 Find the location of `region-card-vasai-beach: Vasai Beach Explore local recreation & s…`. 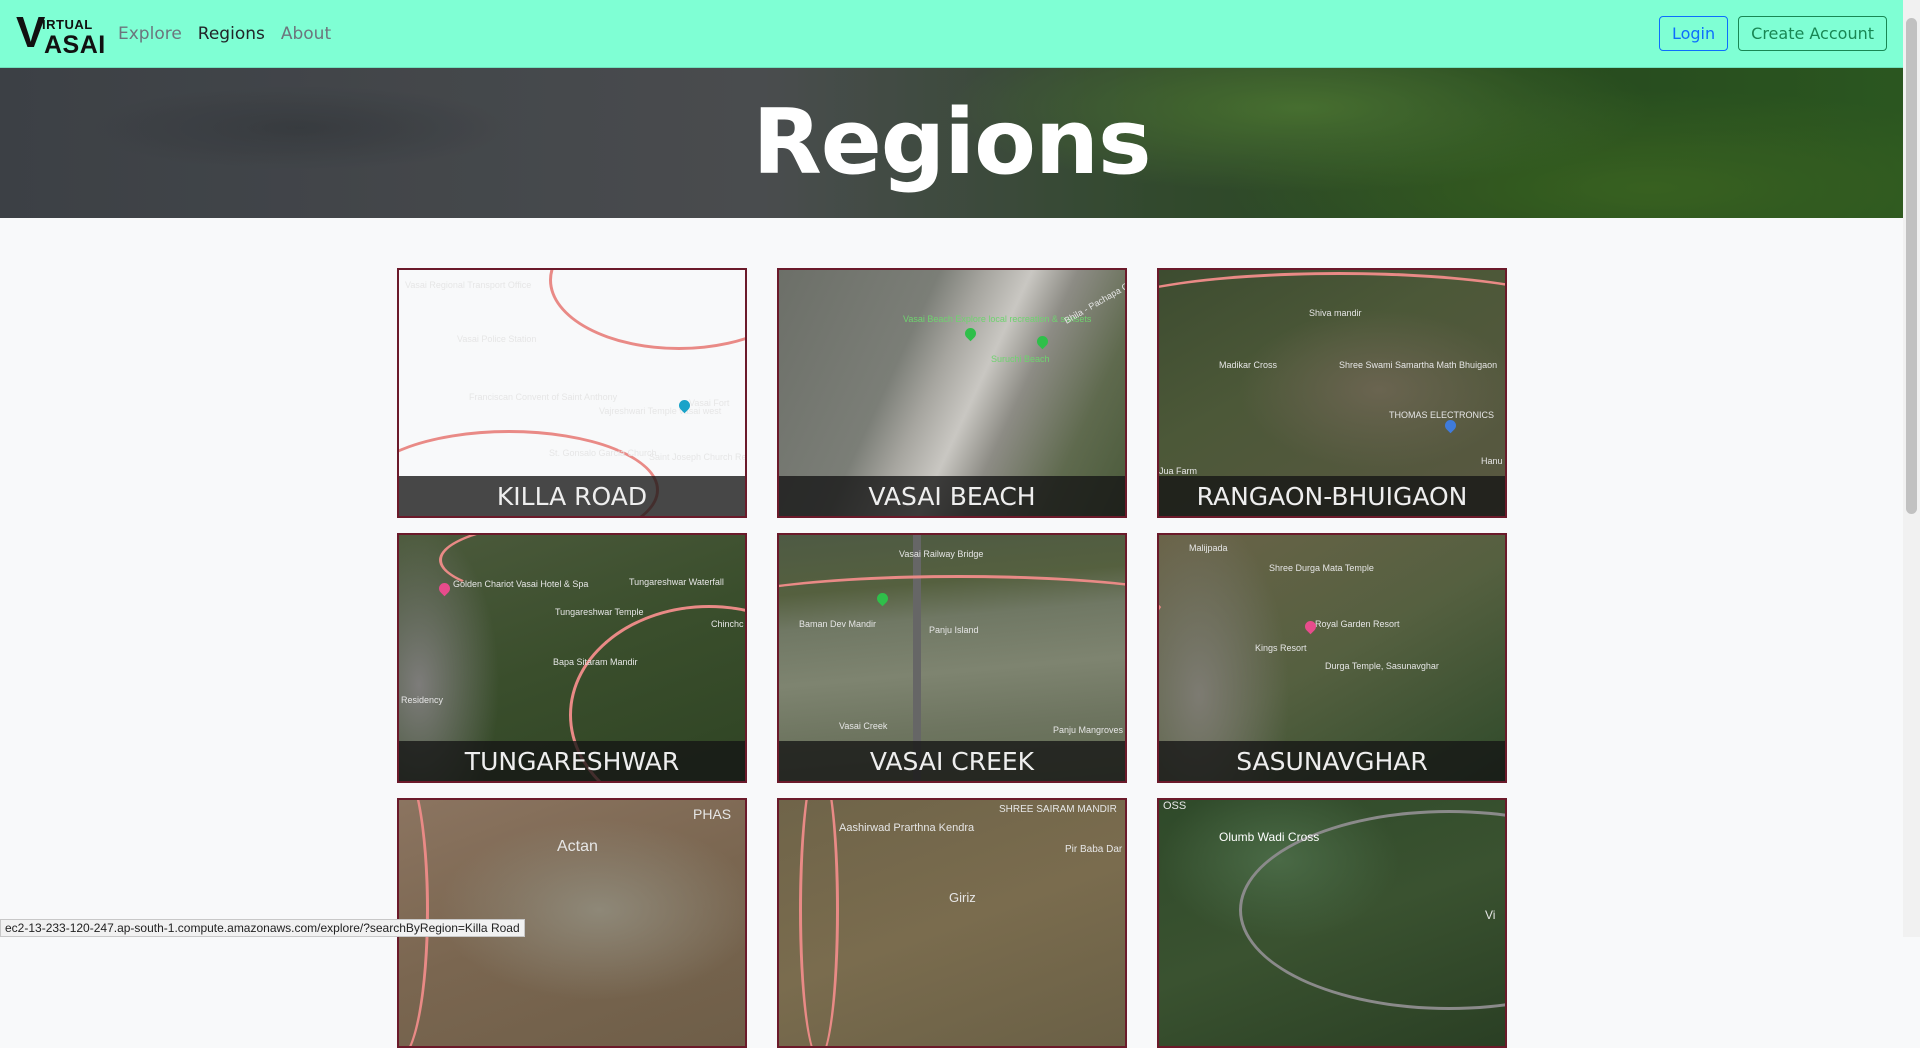

region-card-vasai-beach: Vasai Beach Explore local recreation & s… is located at coordinates (952, 393).